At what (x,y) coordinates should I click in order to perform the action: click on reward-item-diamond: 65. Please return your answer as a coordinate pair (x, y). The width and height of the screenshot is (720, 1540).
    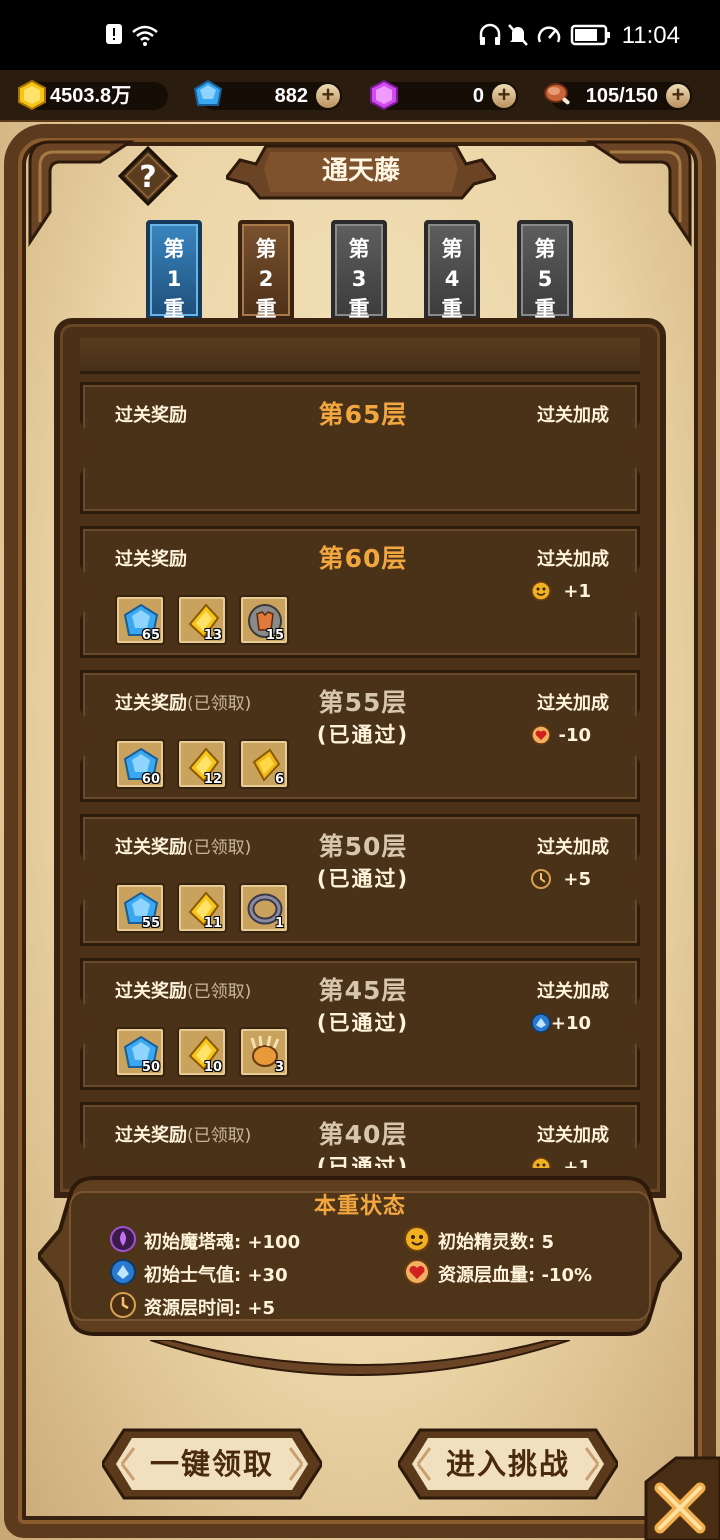
    Looking at the image, I should click on (140, 620).